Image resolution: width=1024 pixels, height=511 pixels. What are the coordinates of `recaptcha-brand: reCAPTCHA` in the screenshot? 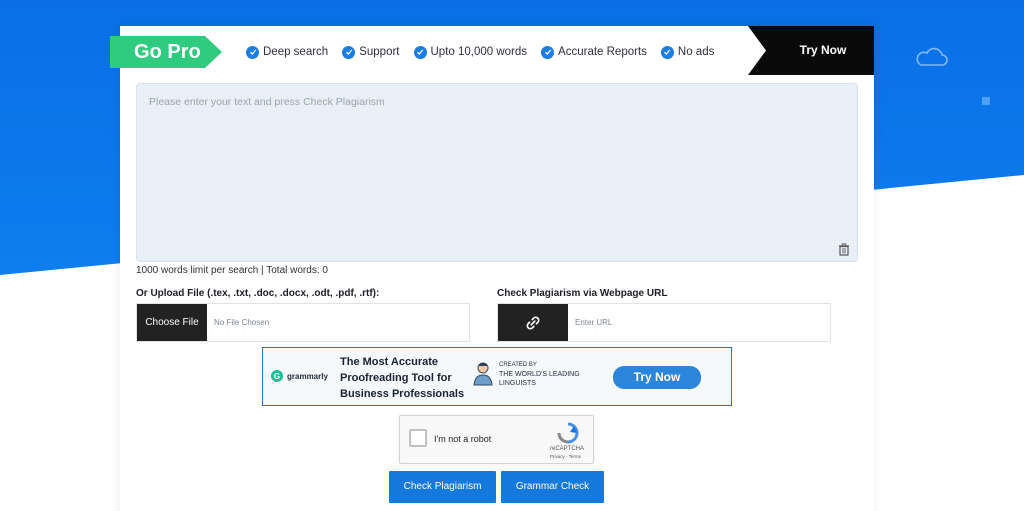 It's located at (567, 449).